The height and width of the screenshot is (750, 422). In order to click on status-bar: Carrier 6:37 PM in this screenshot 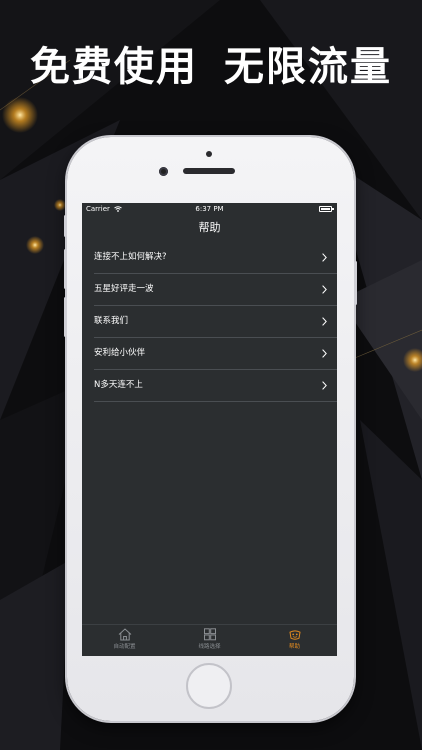, I will do `click(209, 209)`.